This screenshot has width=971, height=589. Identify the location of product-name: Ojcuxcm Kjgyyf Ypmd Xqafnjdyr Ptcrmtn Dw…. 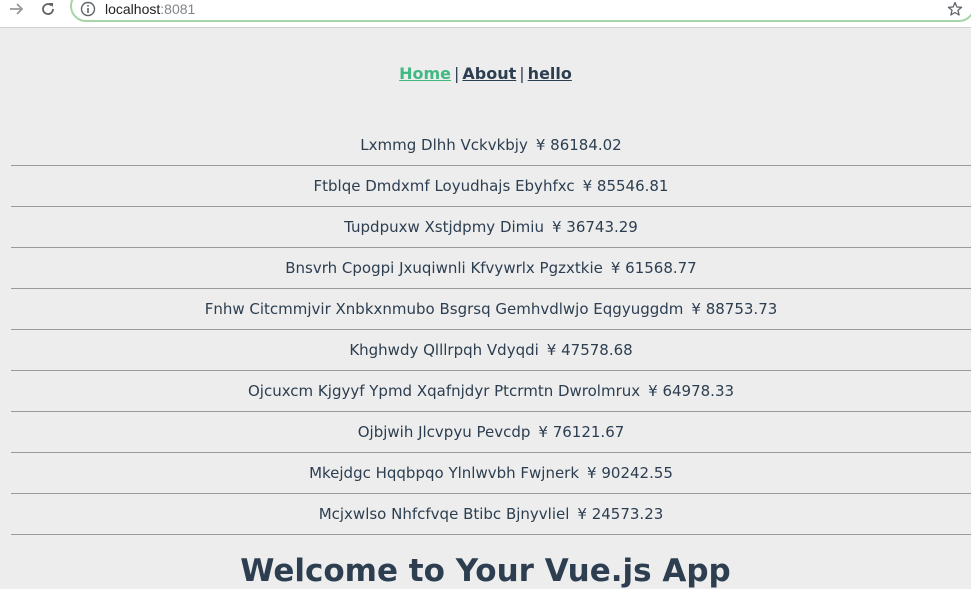
(444, 391).